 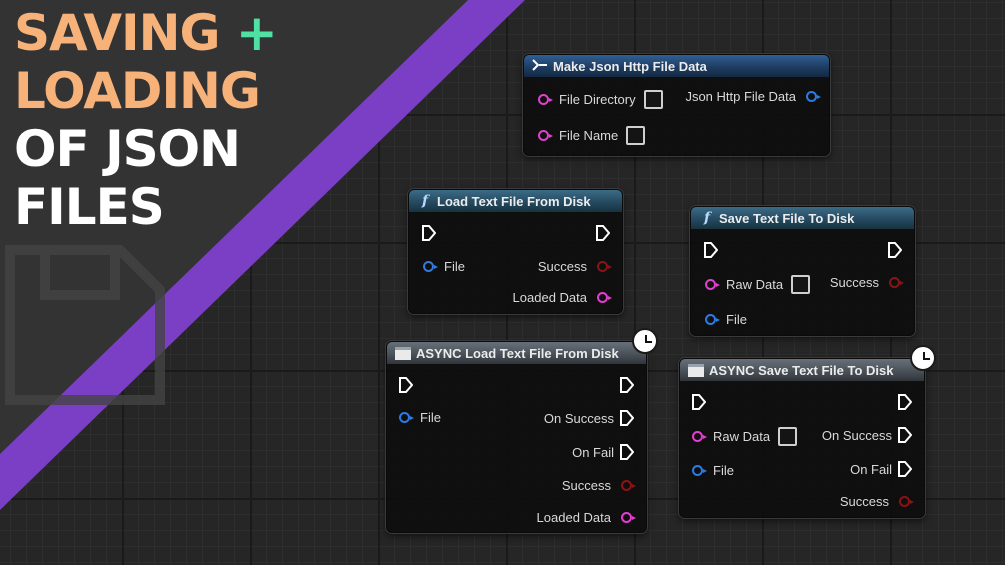 What do you see at coordinates (85, 325) in the screenshot?
I see `floppy-disk-icon` at bounding box center [85, 325].